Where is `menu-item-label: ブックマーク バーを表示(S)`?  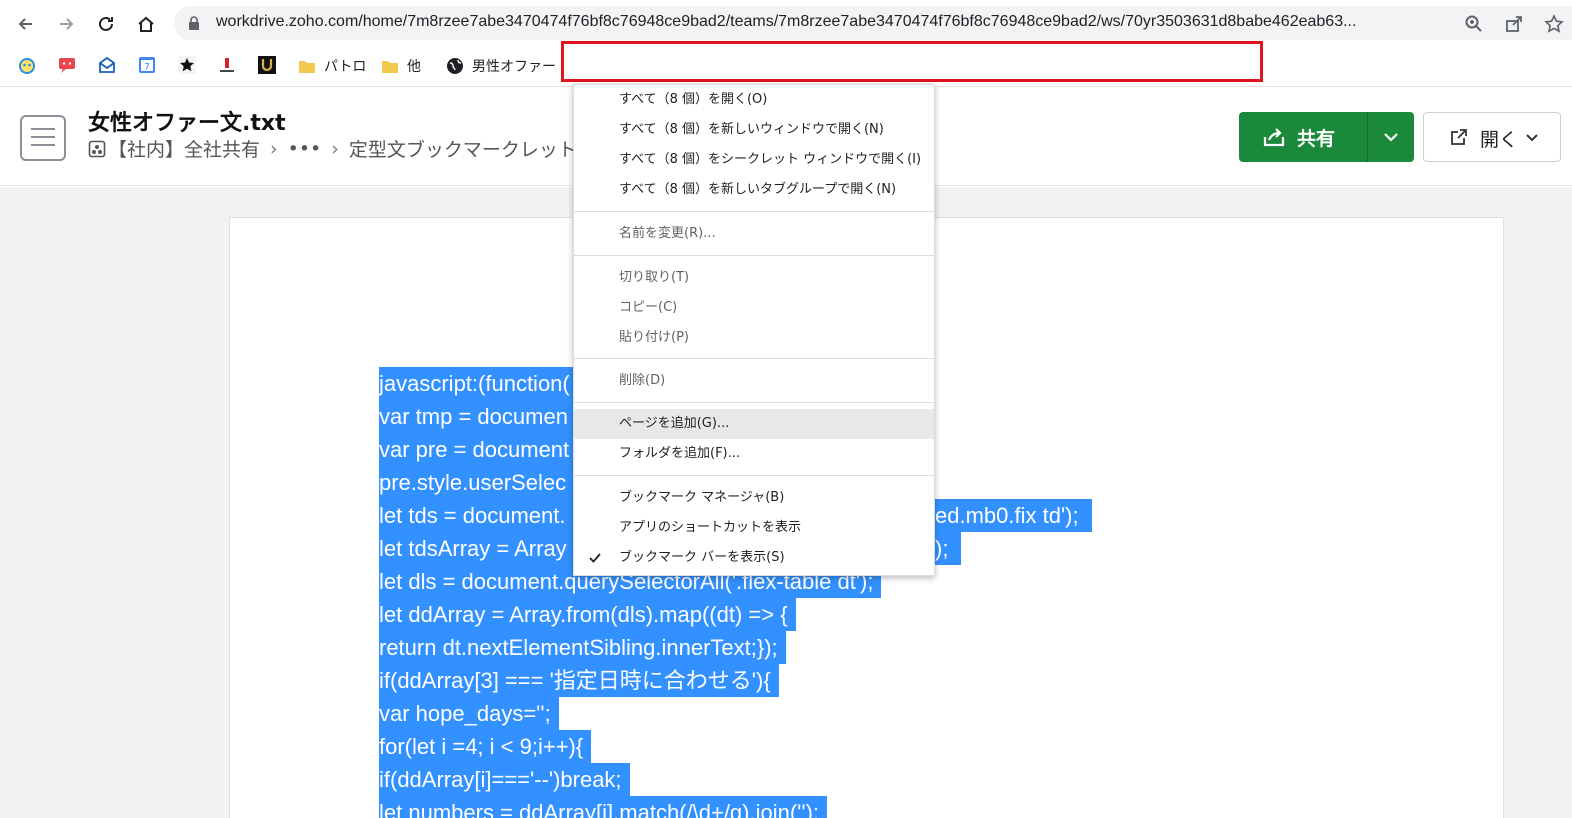 menu-item-label: ブックマーク バーを表示(S) is located at coordinates (702, 557).